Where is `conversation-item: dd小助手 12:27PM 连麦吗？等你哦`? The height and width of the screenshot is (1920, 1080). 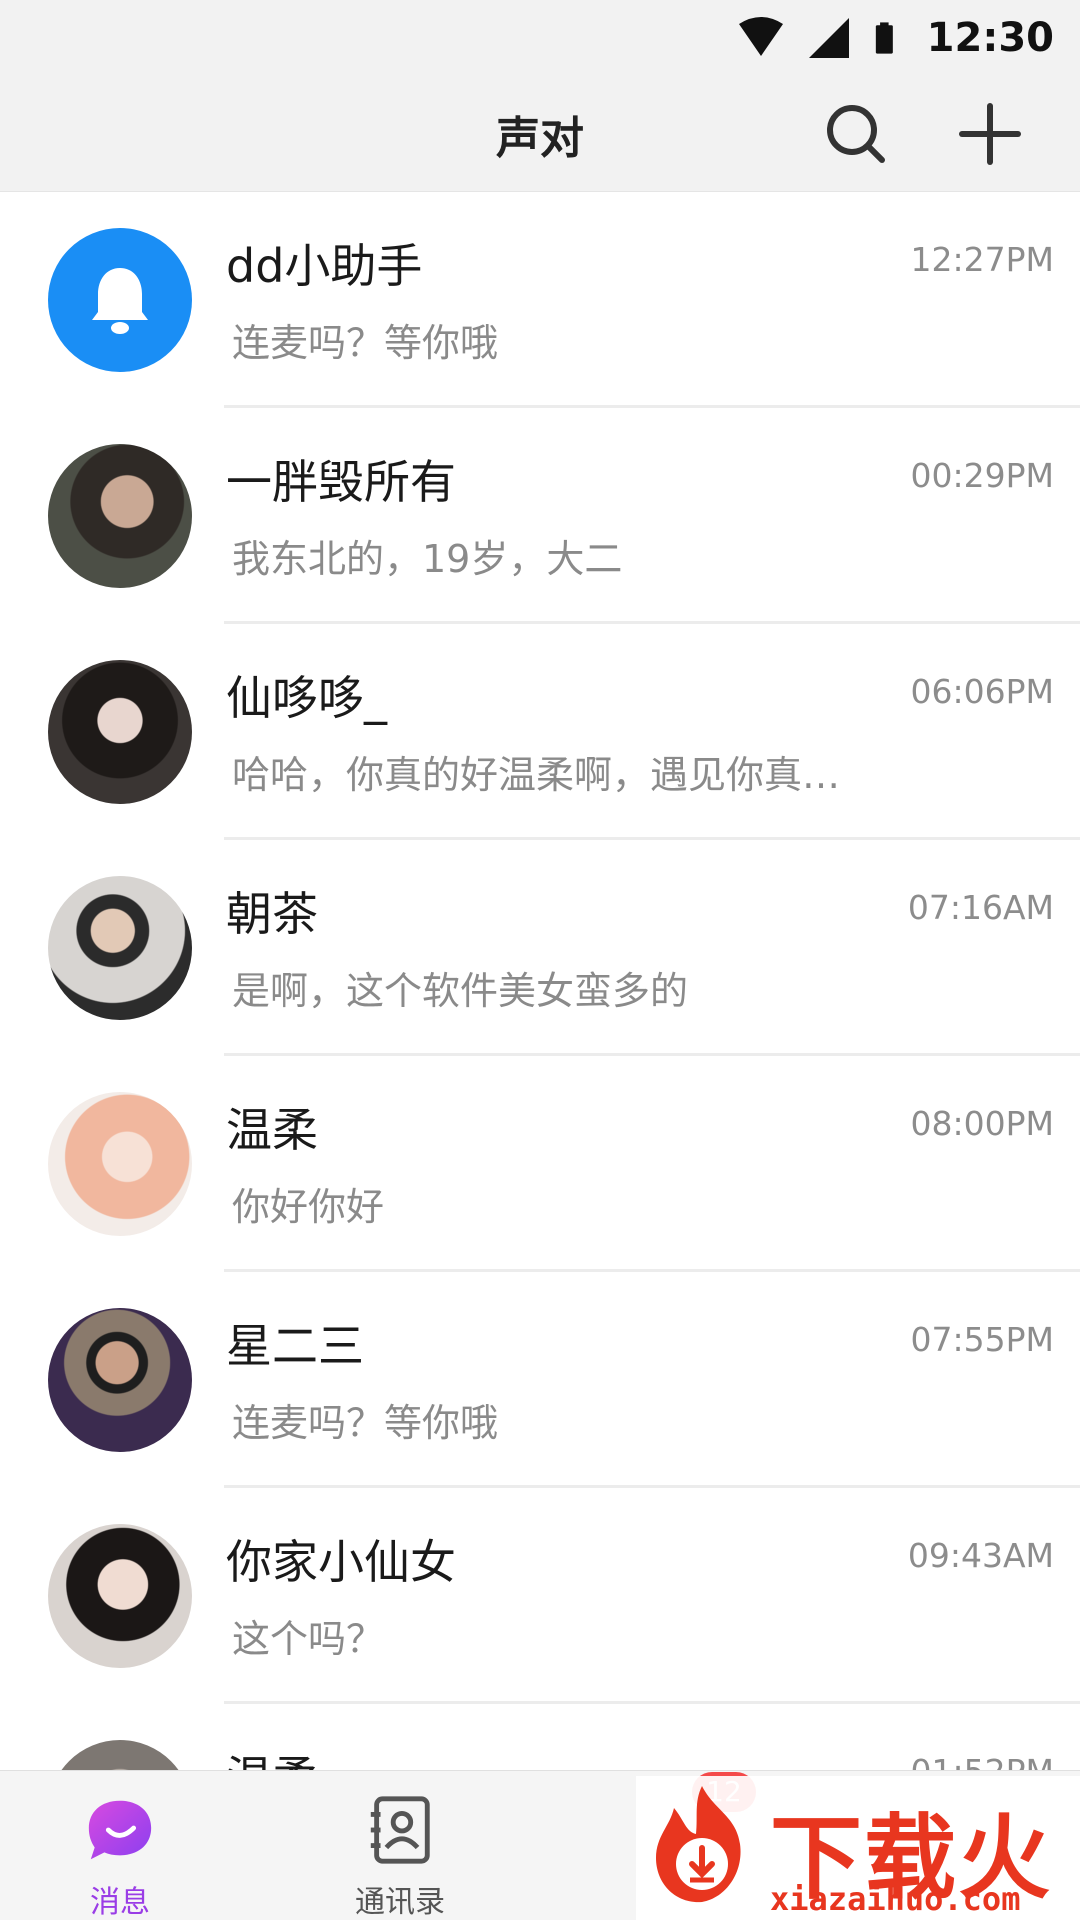
conversation-item: dd小助手 12:27PM 连麦吗？等你哦 is located at coordinates (540, 300).